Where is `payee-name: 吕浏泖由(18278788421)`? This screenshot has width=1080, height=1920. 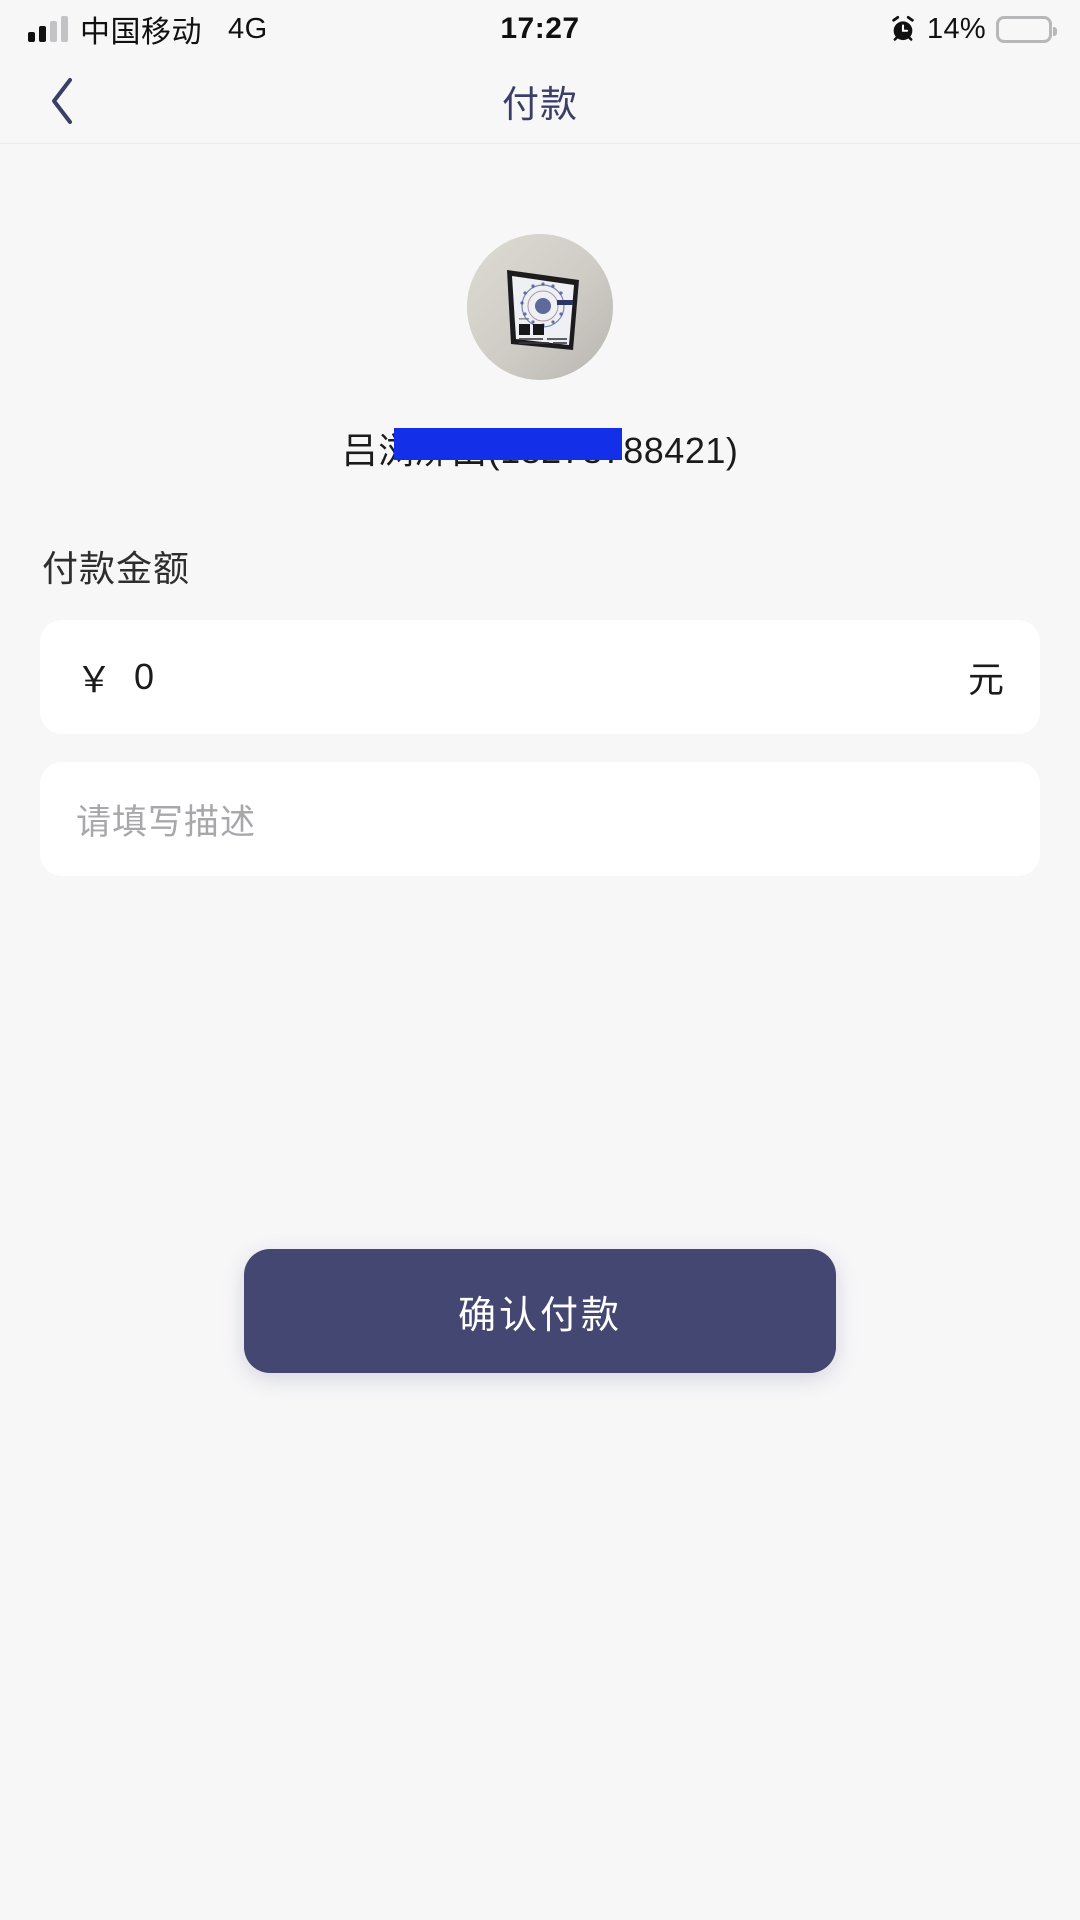 payee-name: 吕浏泖由(18278788421) is located at coordinates (540, 448).